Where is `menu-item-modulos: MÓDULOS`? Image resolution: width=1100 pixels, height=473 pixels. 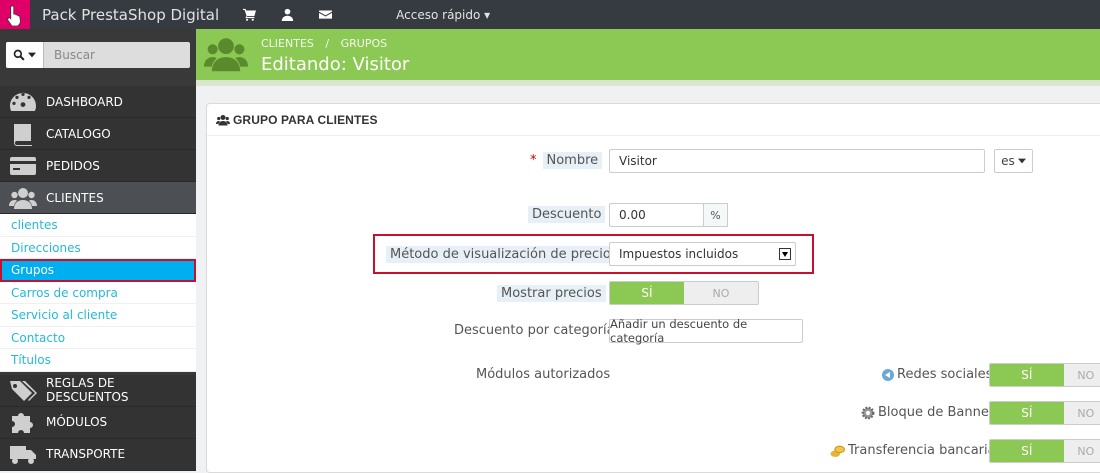 menu-item-modulos: MÓDULOS is located at coordinates (98, 422).